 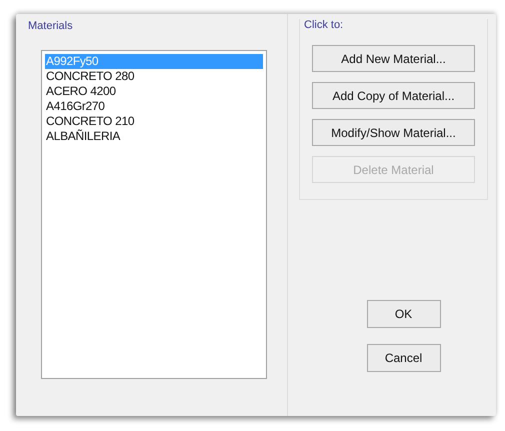 I want to click on group-label: Materials, so click(x=50, y=26).